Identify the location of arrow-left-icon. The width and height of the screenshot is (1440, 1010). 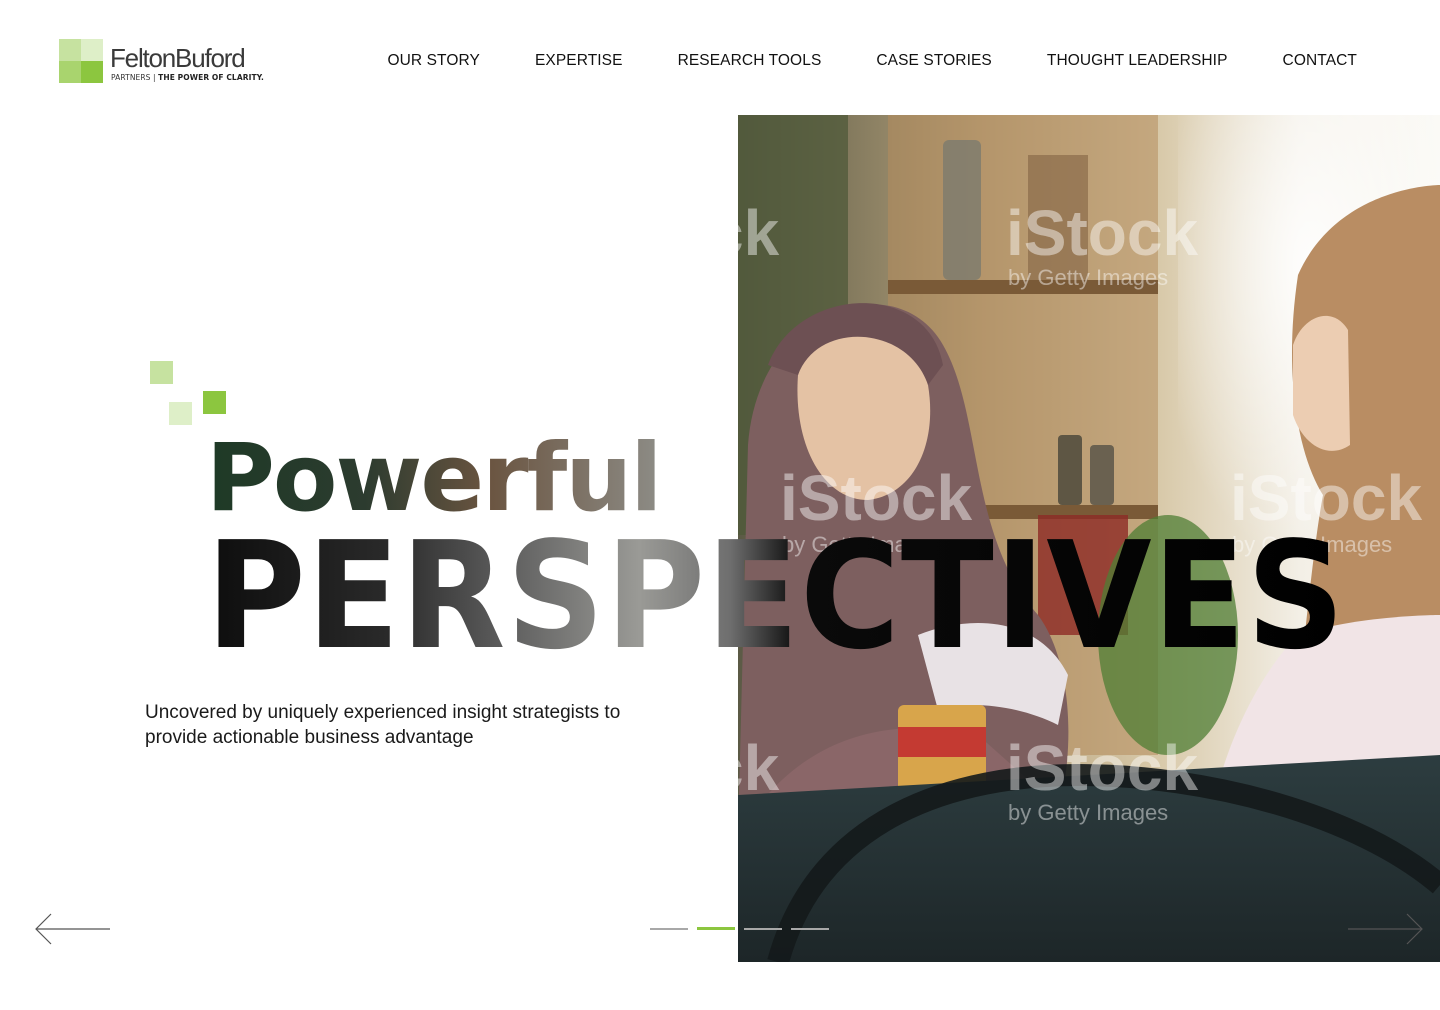
(72, 929).